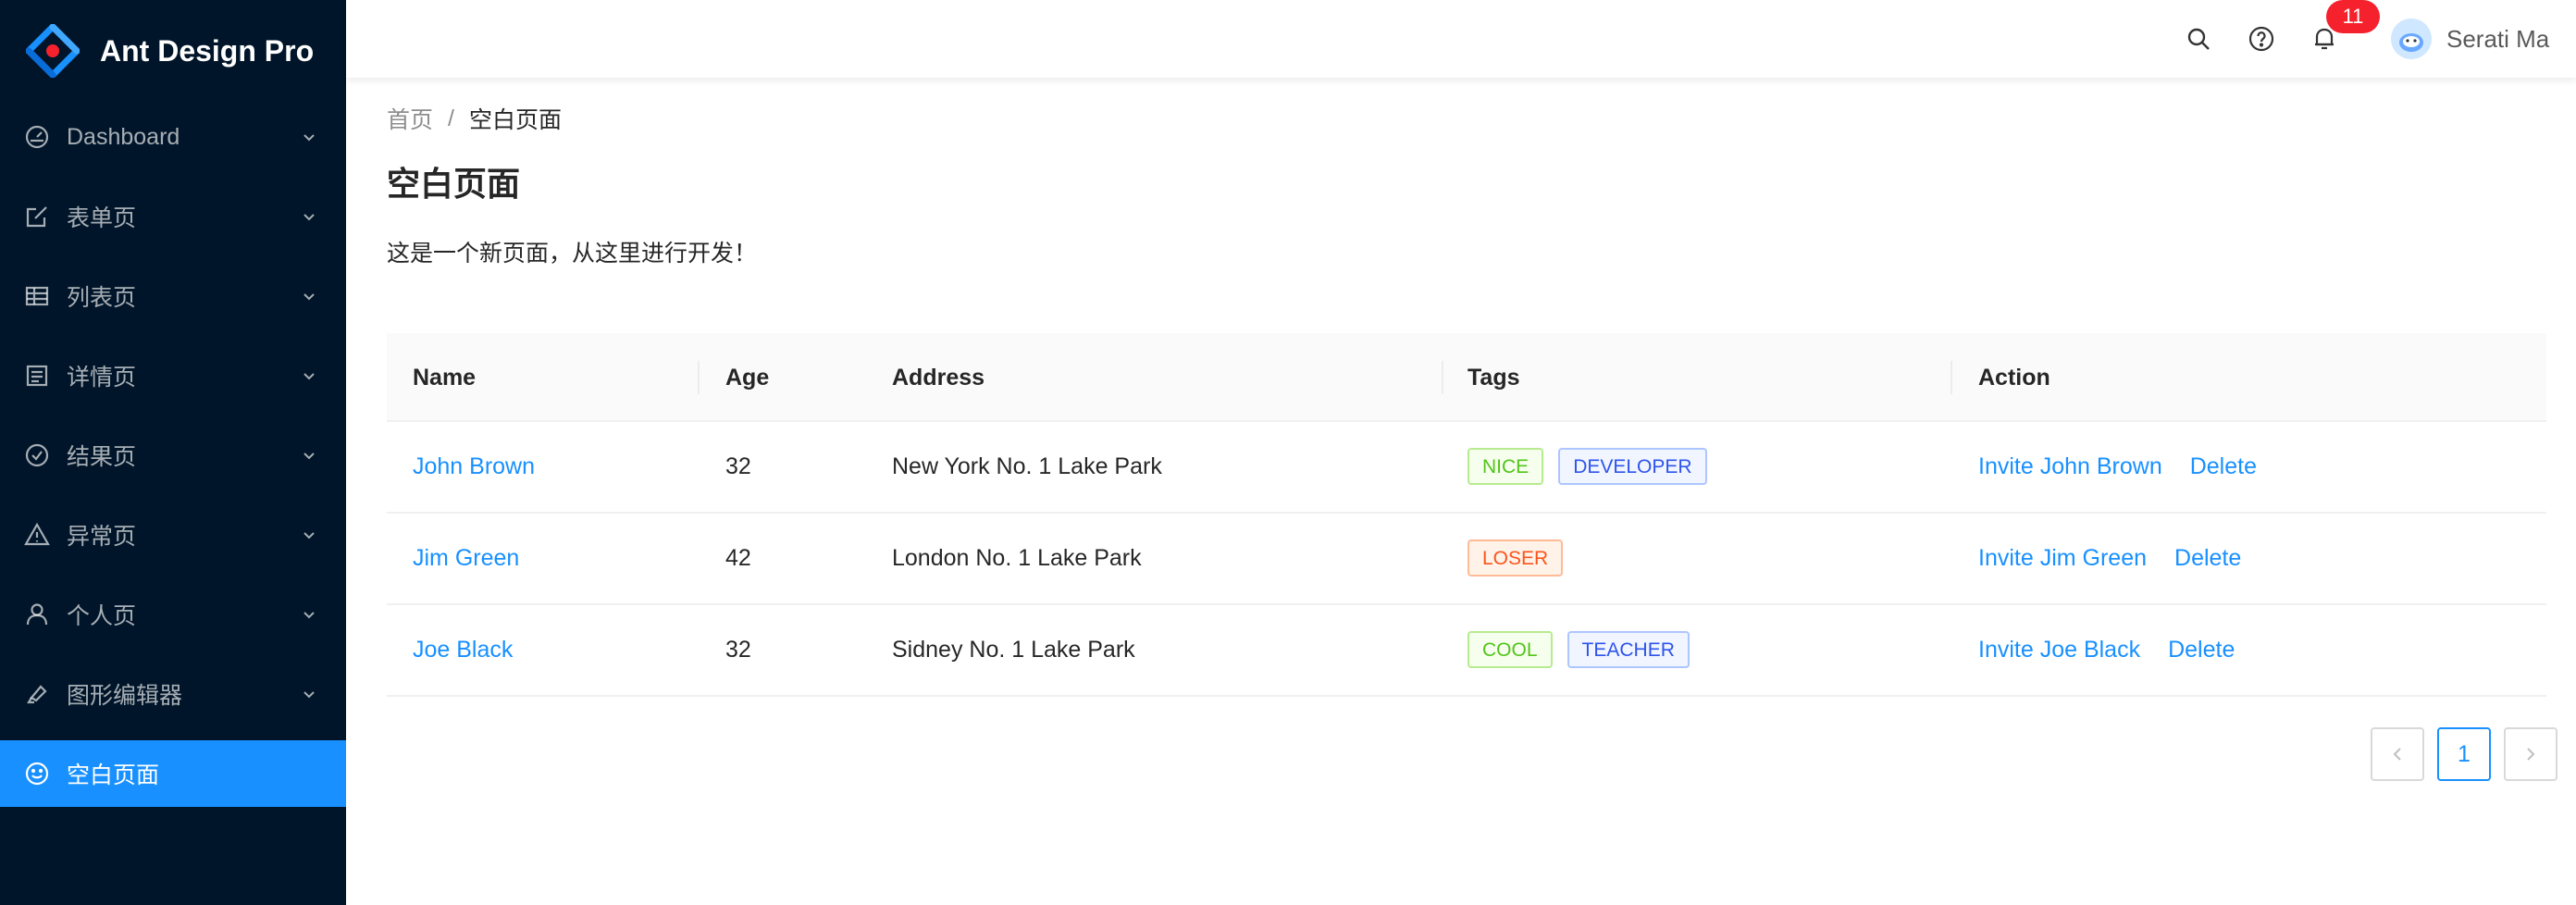  Describe the element at coordinates (1494, 378) in the screenshot. I see `column-header-tags: Tags` at that location.